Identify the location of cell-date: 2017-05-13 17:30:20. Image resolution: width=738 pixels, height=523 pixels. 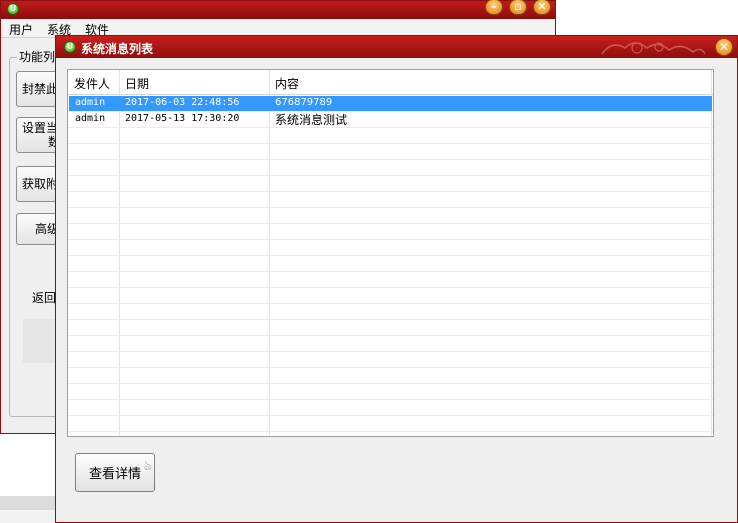
(182, 118).